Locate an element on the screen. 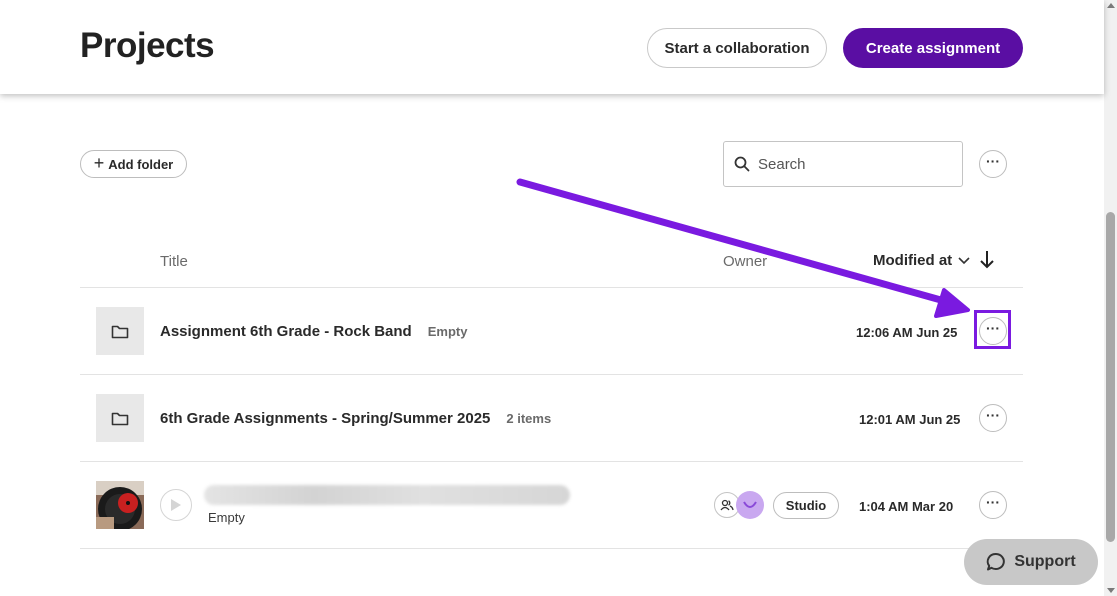 This screenshot has width=1117, height=596. play-icon is located at coordinates (176, 505).